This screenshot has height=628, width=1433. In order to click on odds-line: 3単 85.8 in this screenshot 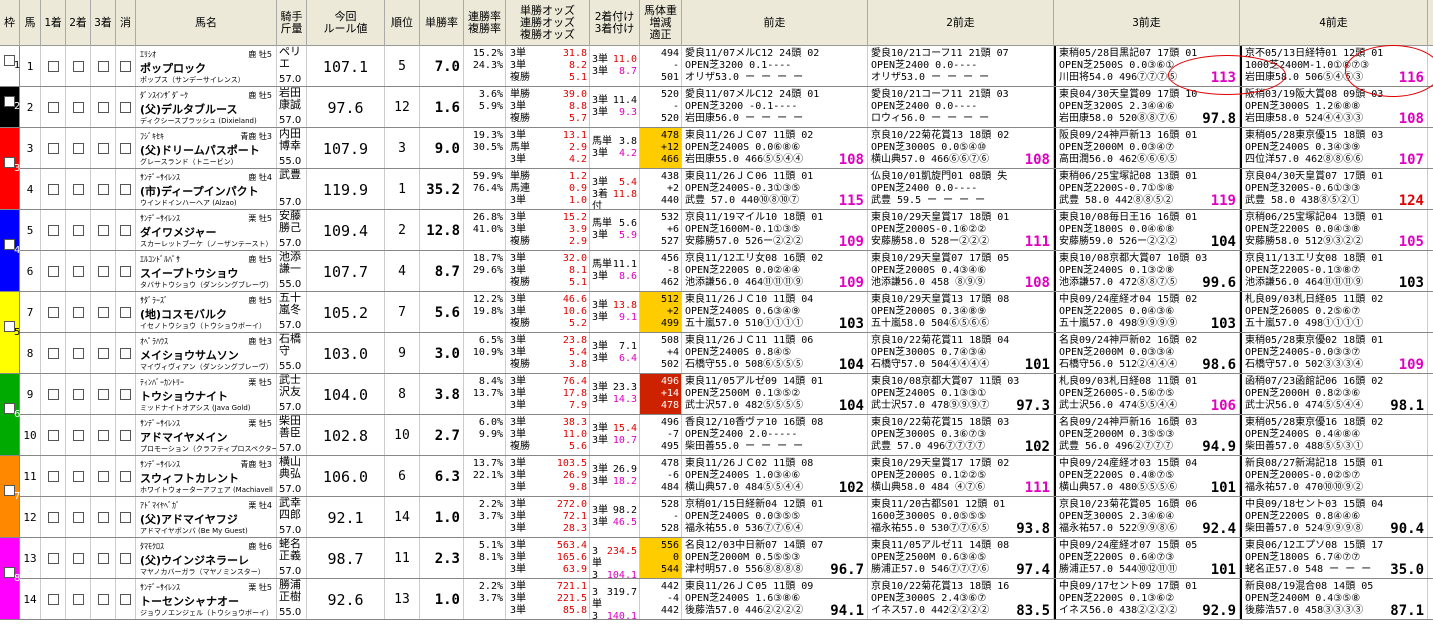, I will do `click(547, 611)`.